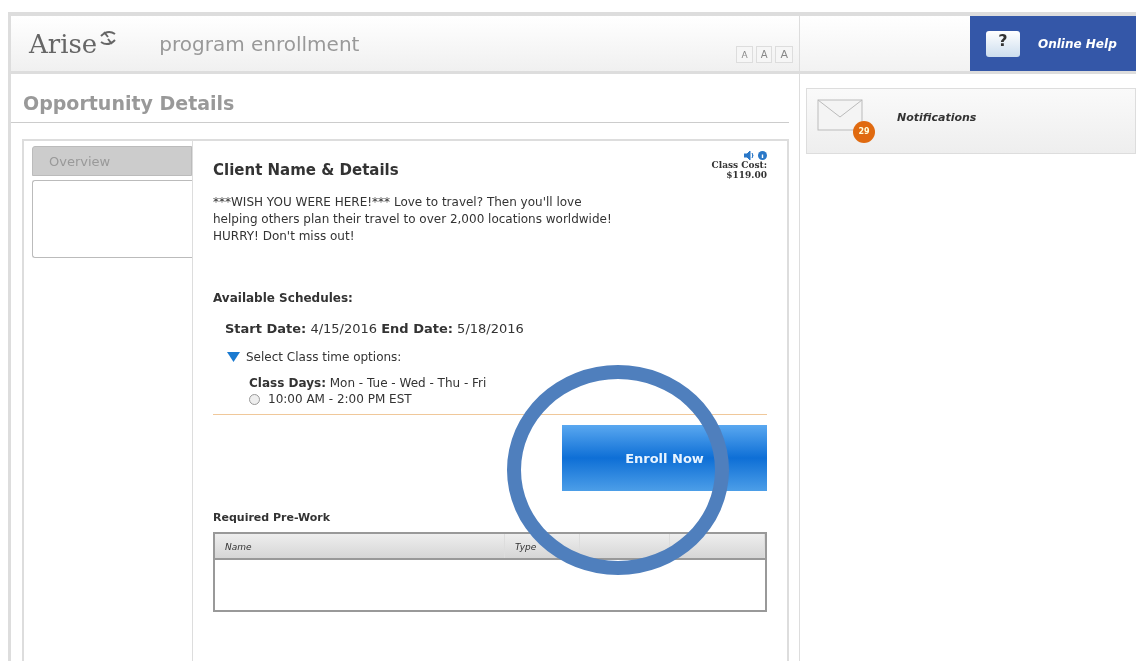  Describe the element at coordinates (762, 155) in the screenshot. I see `info-icon` at that location.